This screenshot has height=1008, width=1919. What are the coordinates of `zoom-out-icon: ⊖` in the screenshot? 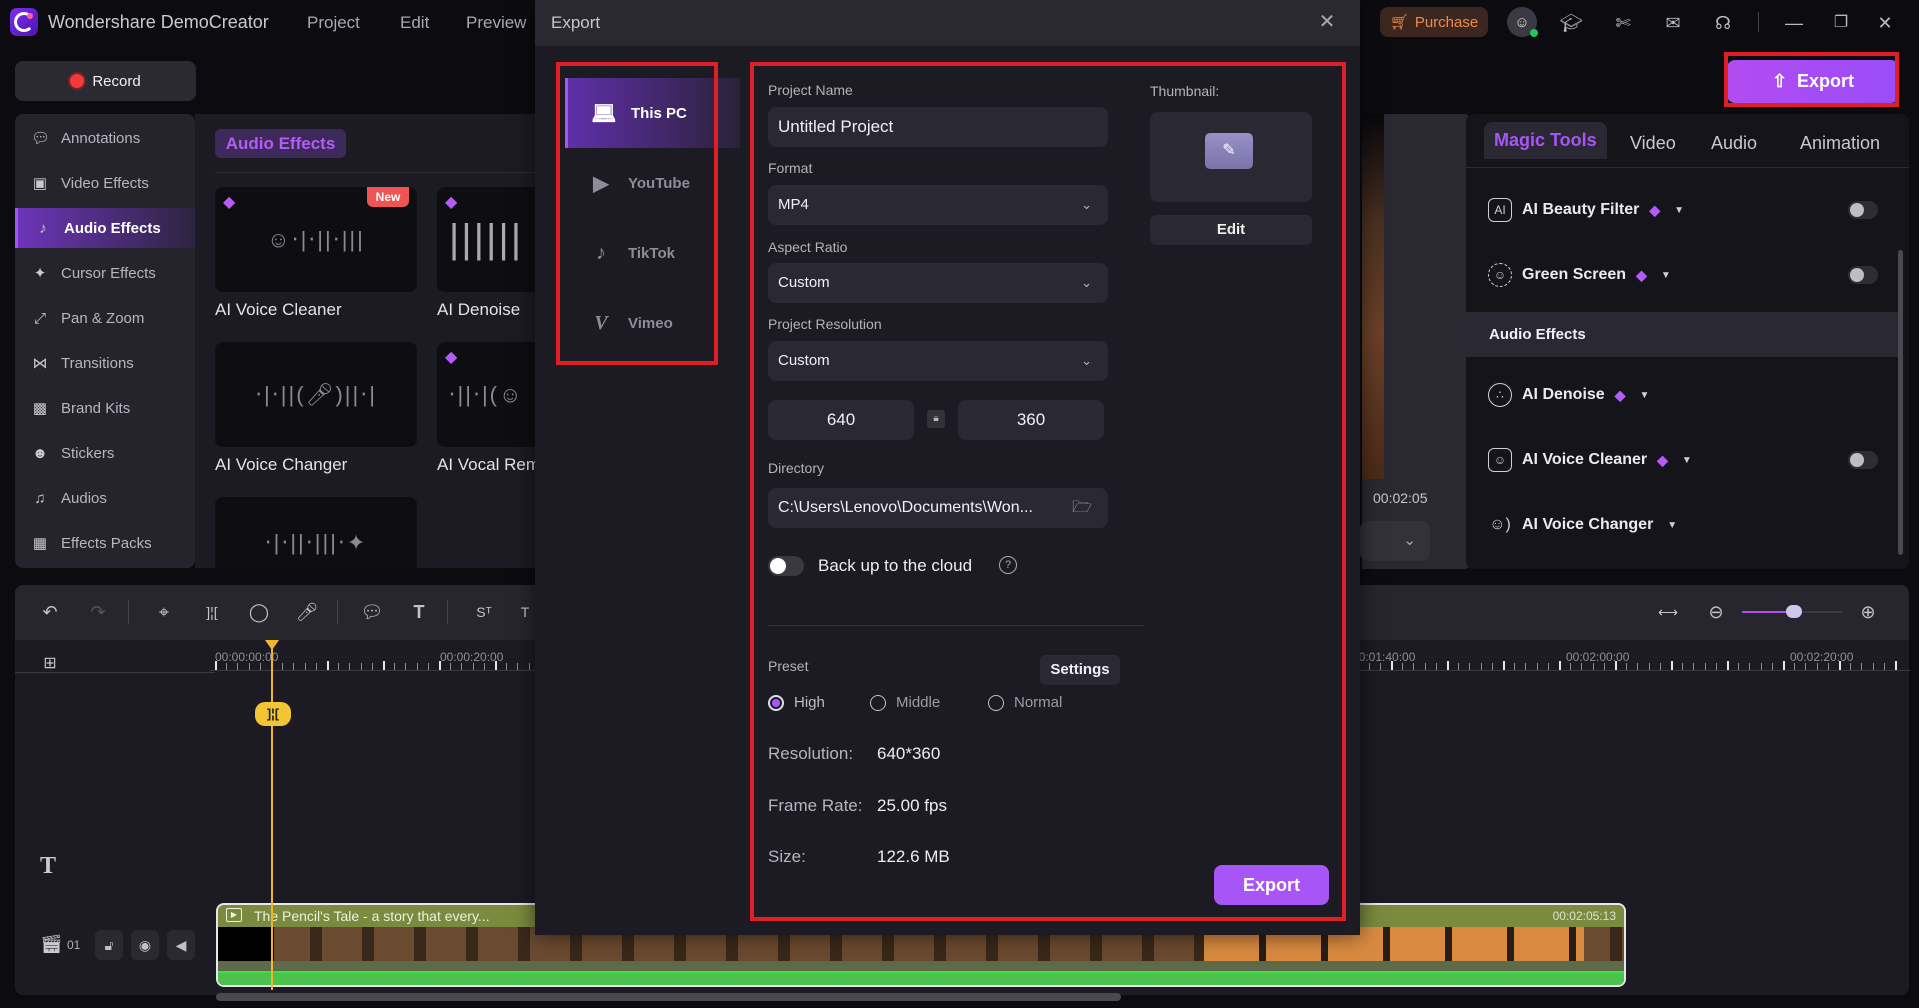 It's located at (1716, 612).